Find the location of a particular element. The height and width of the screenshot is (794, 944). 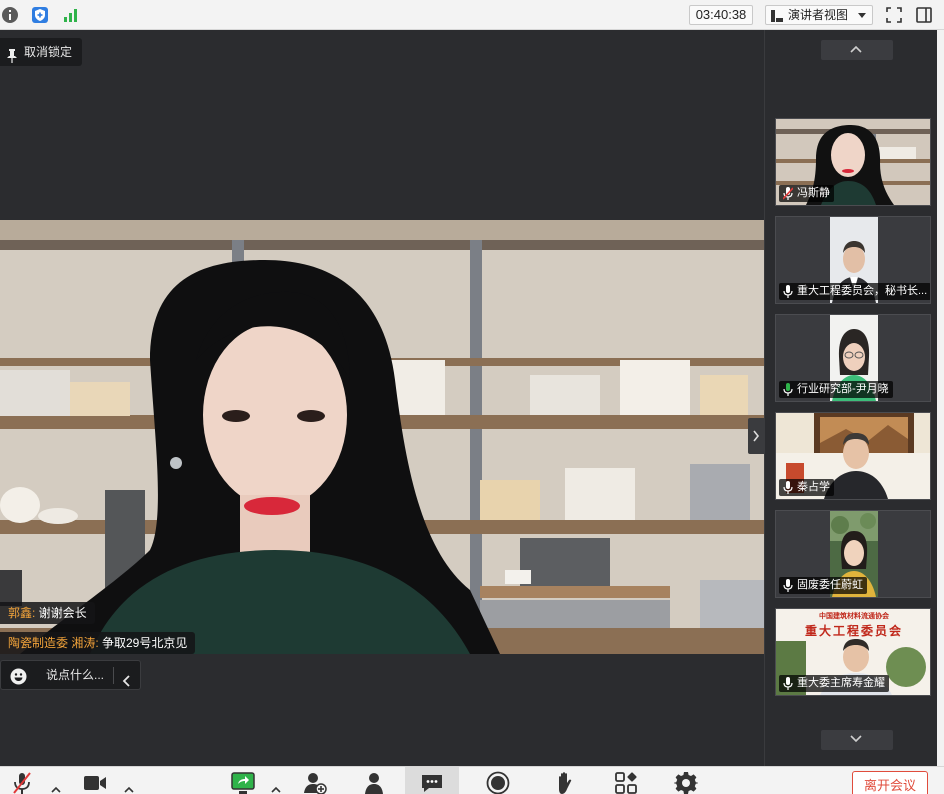

signal-strength-icon is located at coordinates (71, 15).